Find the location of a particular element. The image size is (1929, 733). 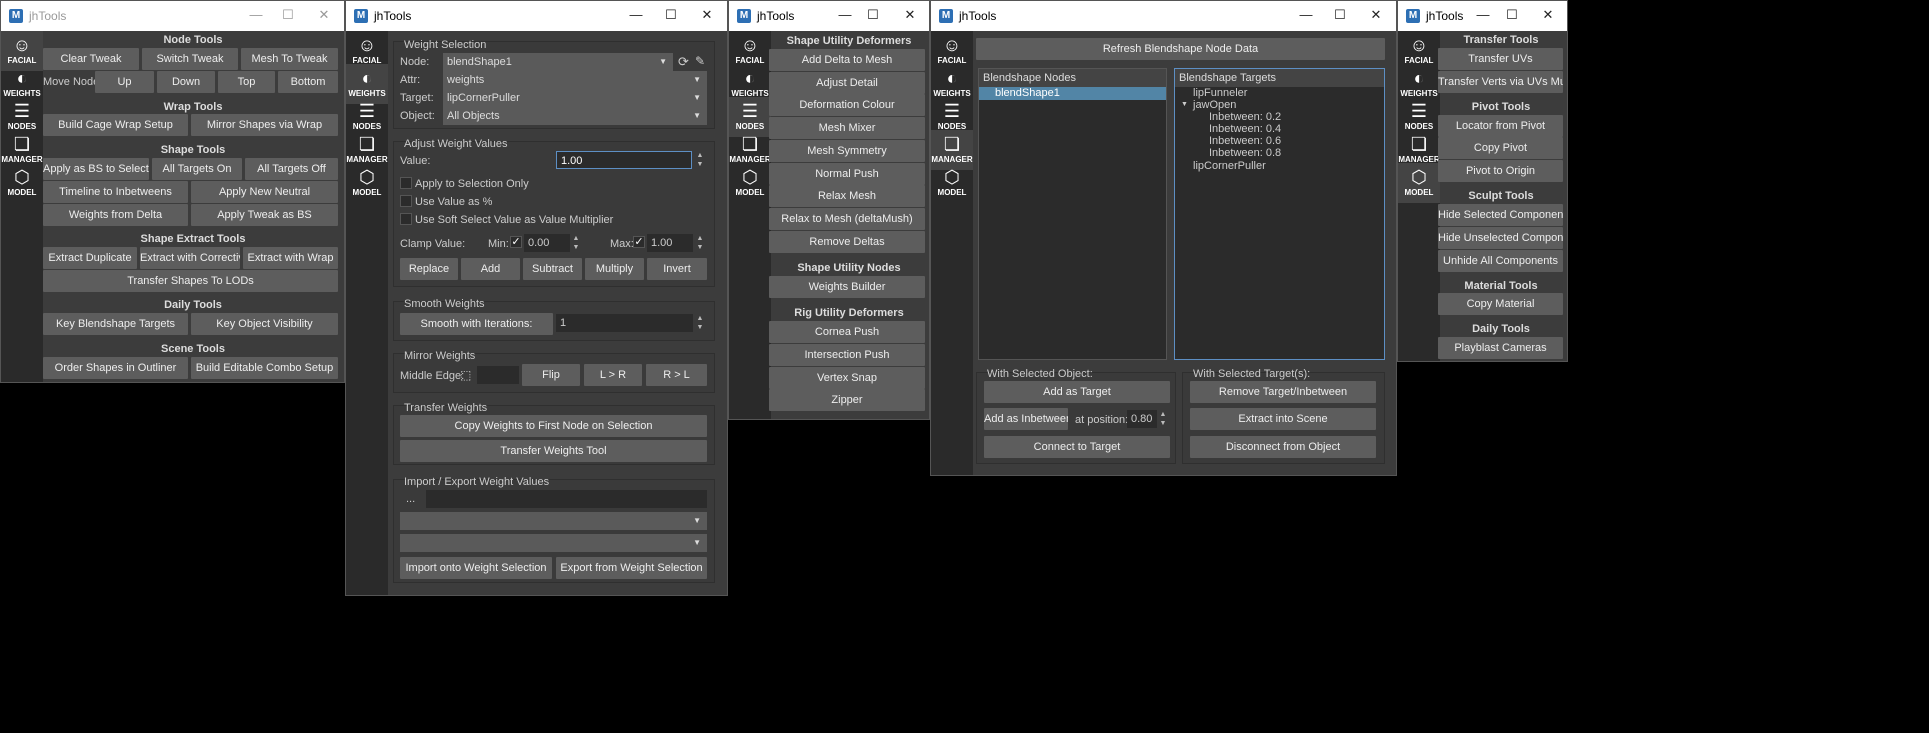

attr-dropdown: weights ▼ is located at coordinates (575, 80).